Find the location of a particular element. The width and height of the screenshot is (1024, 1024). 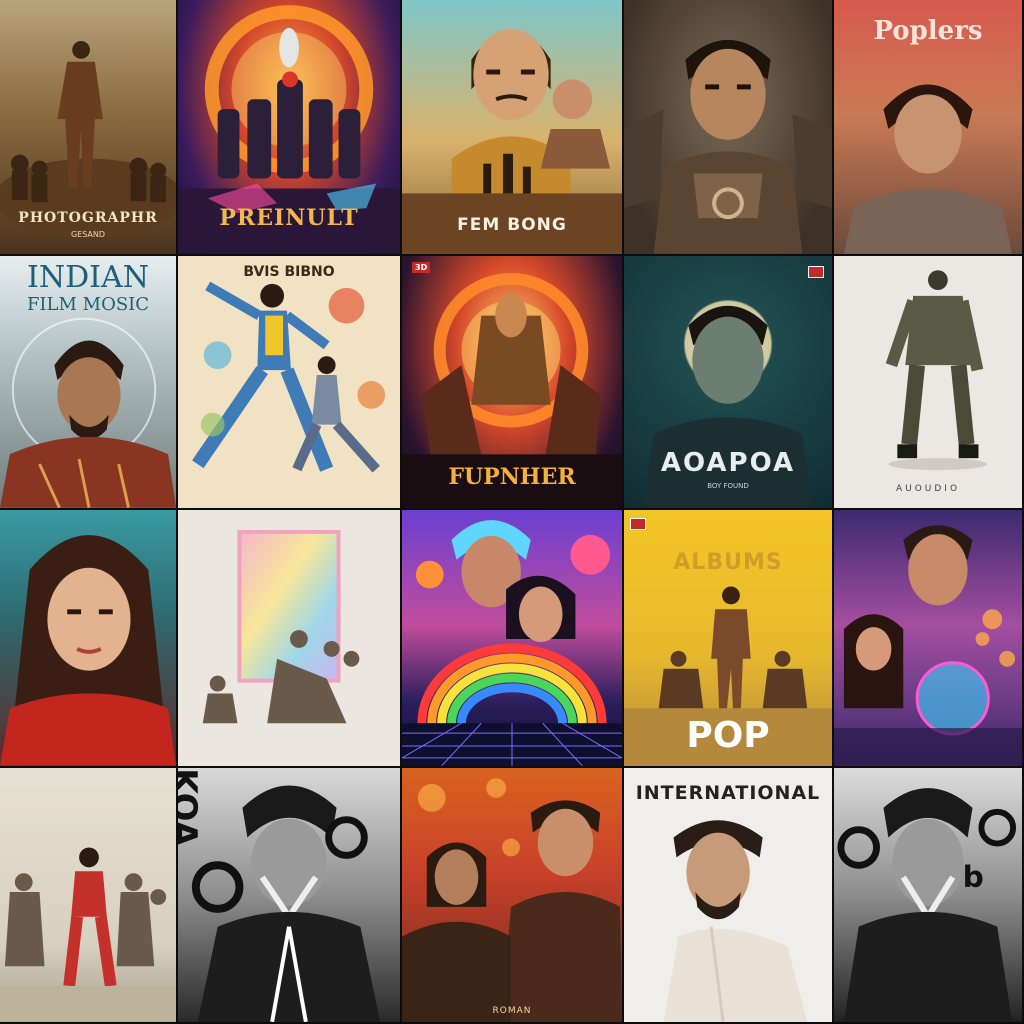

poster-actress is located at coordinates (89, 639).